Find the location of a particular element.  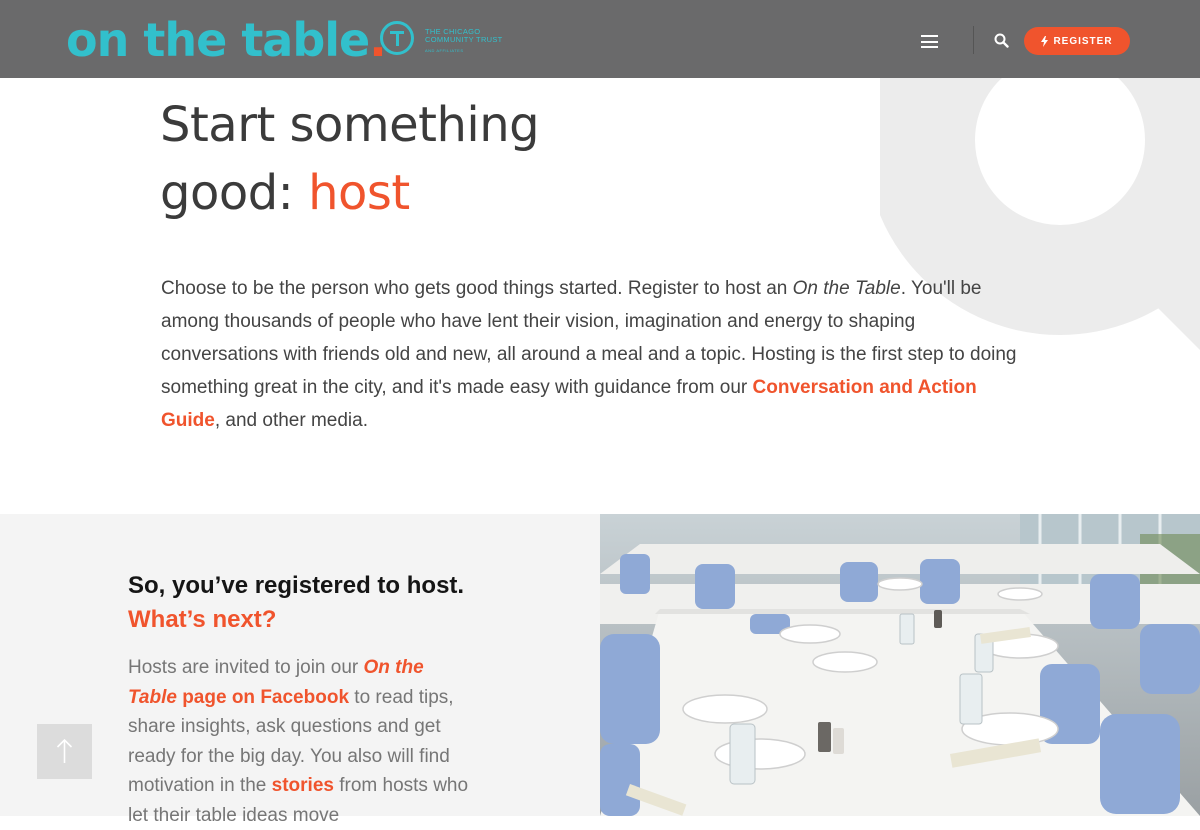

hero-text-3: , and other media. is located at coordinates (291, 420).